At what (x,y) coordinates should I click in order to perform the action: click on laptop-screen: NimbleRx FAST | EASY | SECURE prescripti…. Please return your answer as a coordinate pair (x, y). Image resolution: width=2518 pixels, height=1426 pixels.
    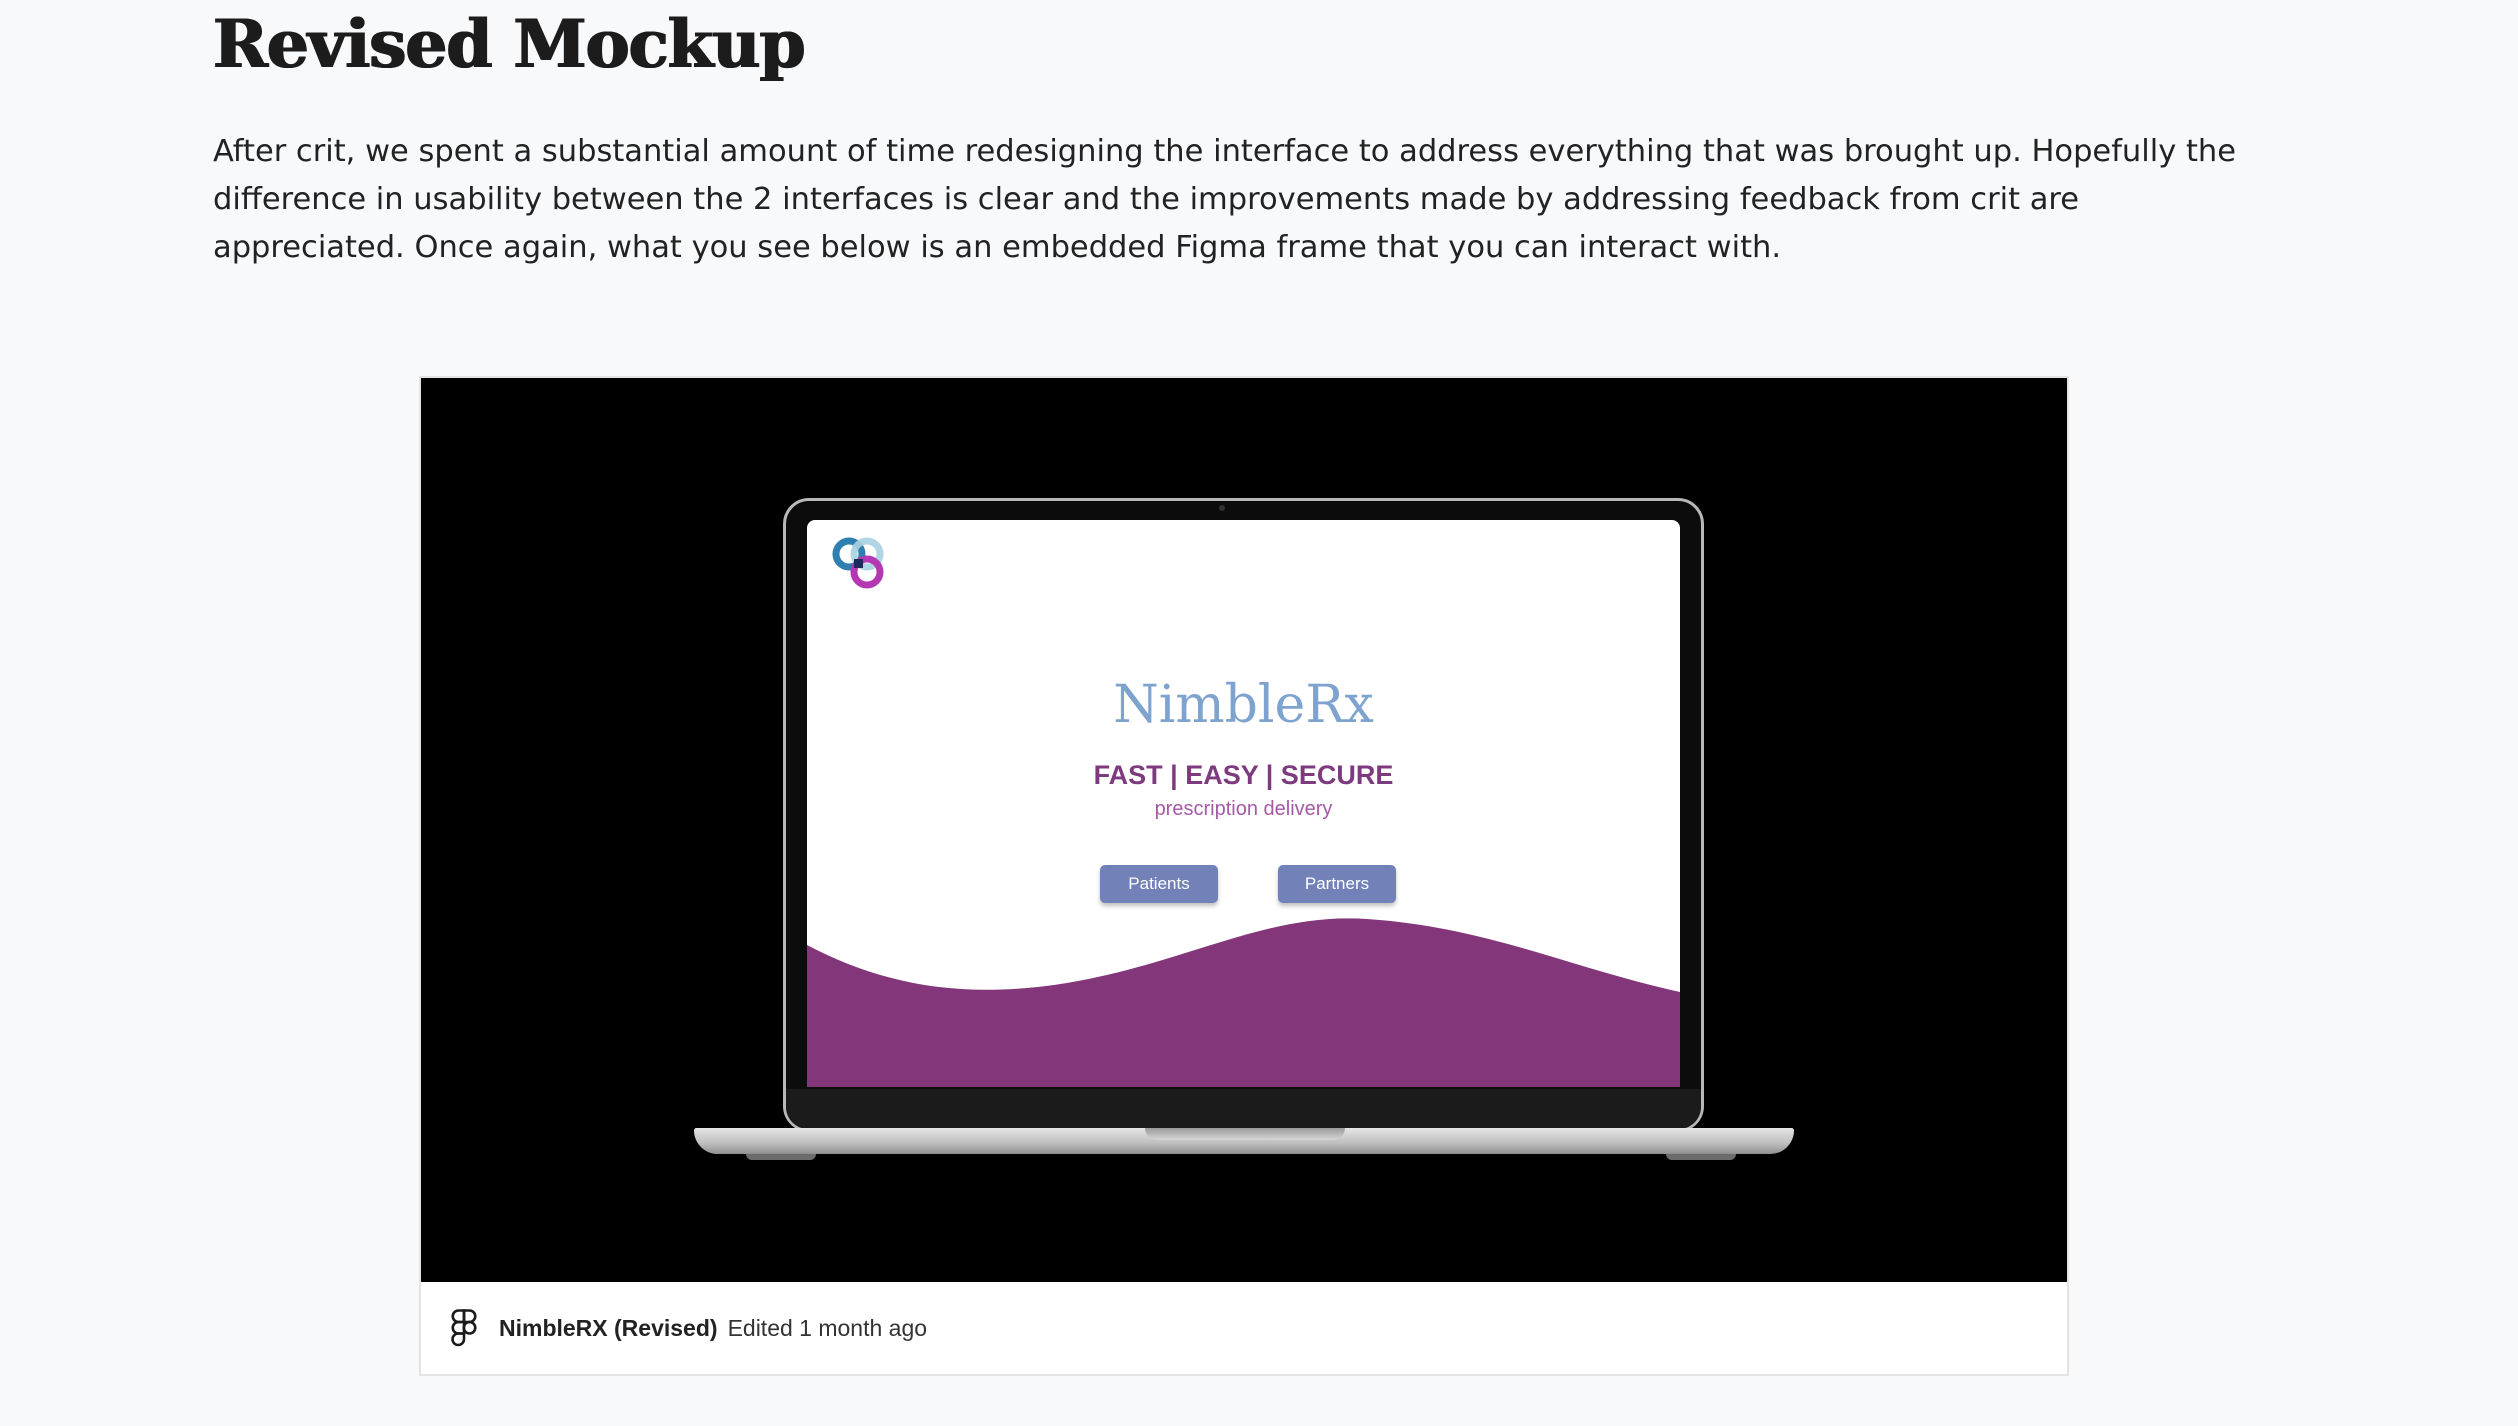
    Looking at the image, I should click on (1243, 803).